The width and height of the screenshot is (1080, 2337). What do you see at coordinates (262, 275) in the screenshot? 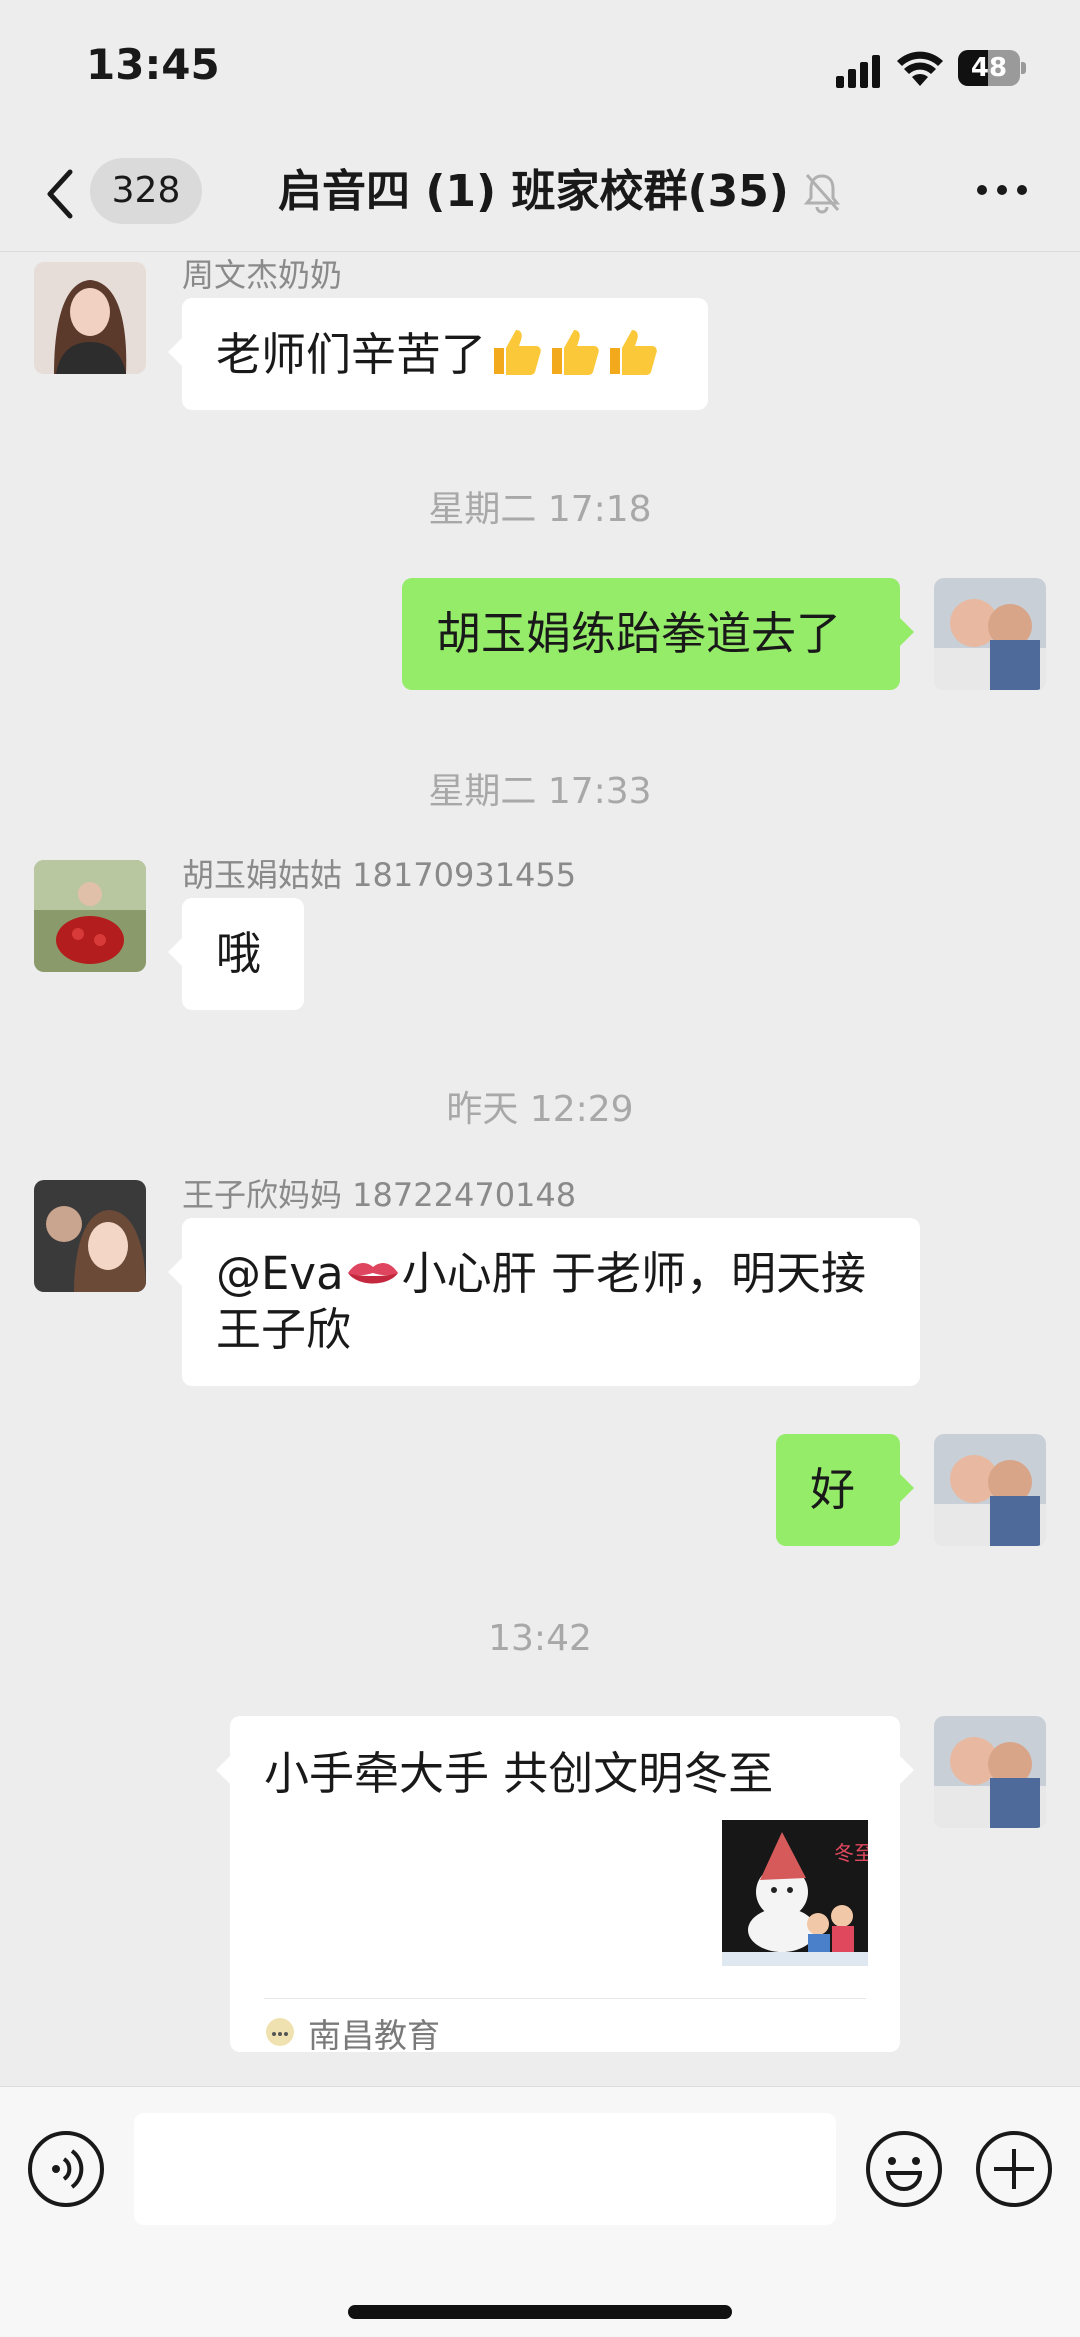
I see `sender-name: 周文杰奶奶` at bounding box center [262, 275].